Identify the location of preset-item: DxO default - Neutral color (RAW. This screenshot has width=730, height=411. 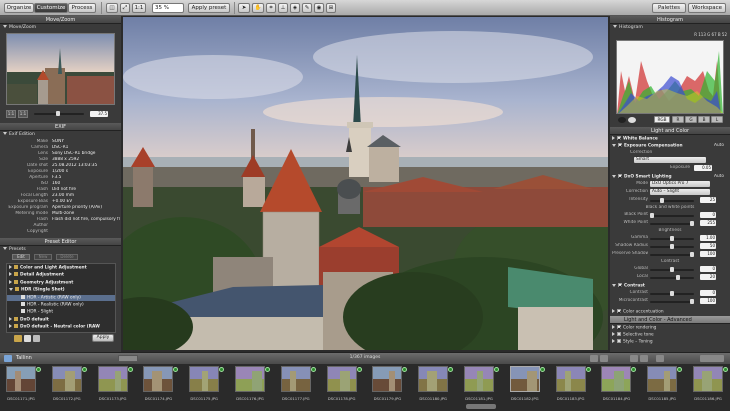
(61, 327).